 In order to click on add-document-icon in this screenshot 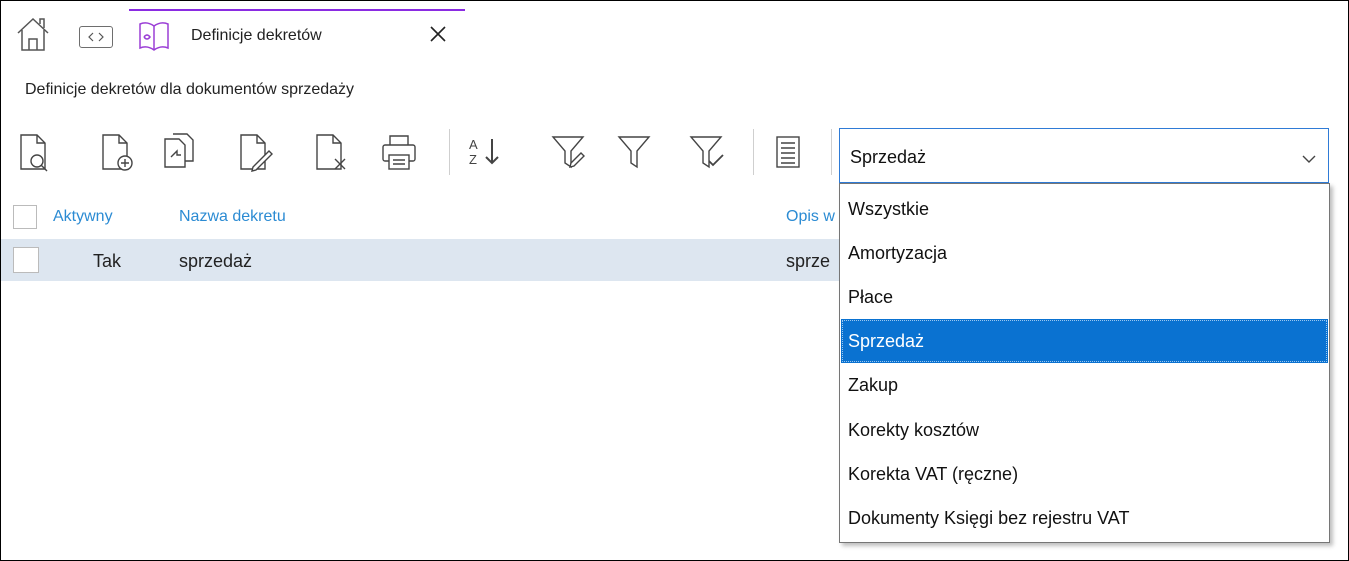, I will do `click(117, 152)`.